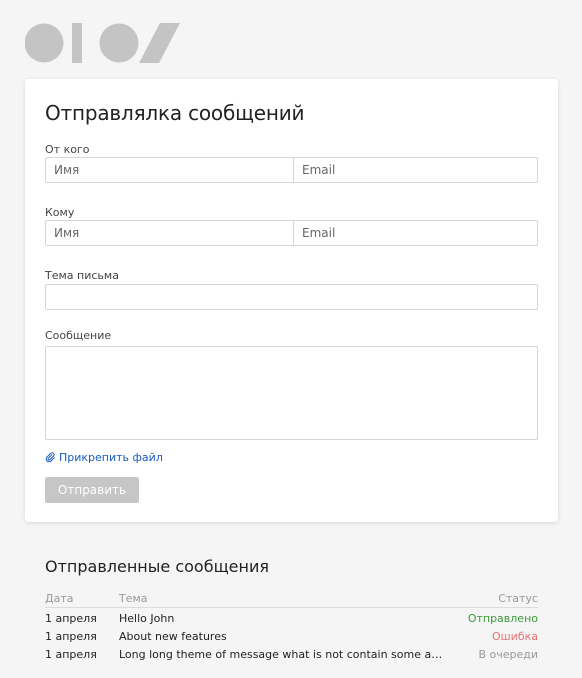  I want to click on from-name-input, so click(169, 170).